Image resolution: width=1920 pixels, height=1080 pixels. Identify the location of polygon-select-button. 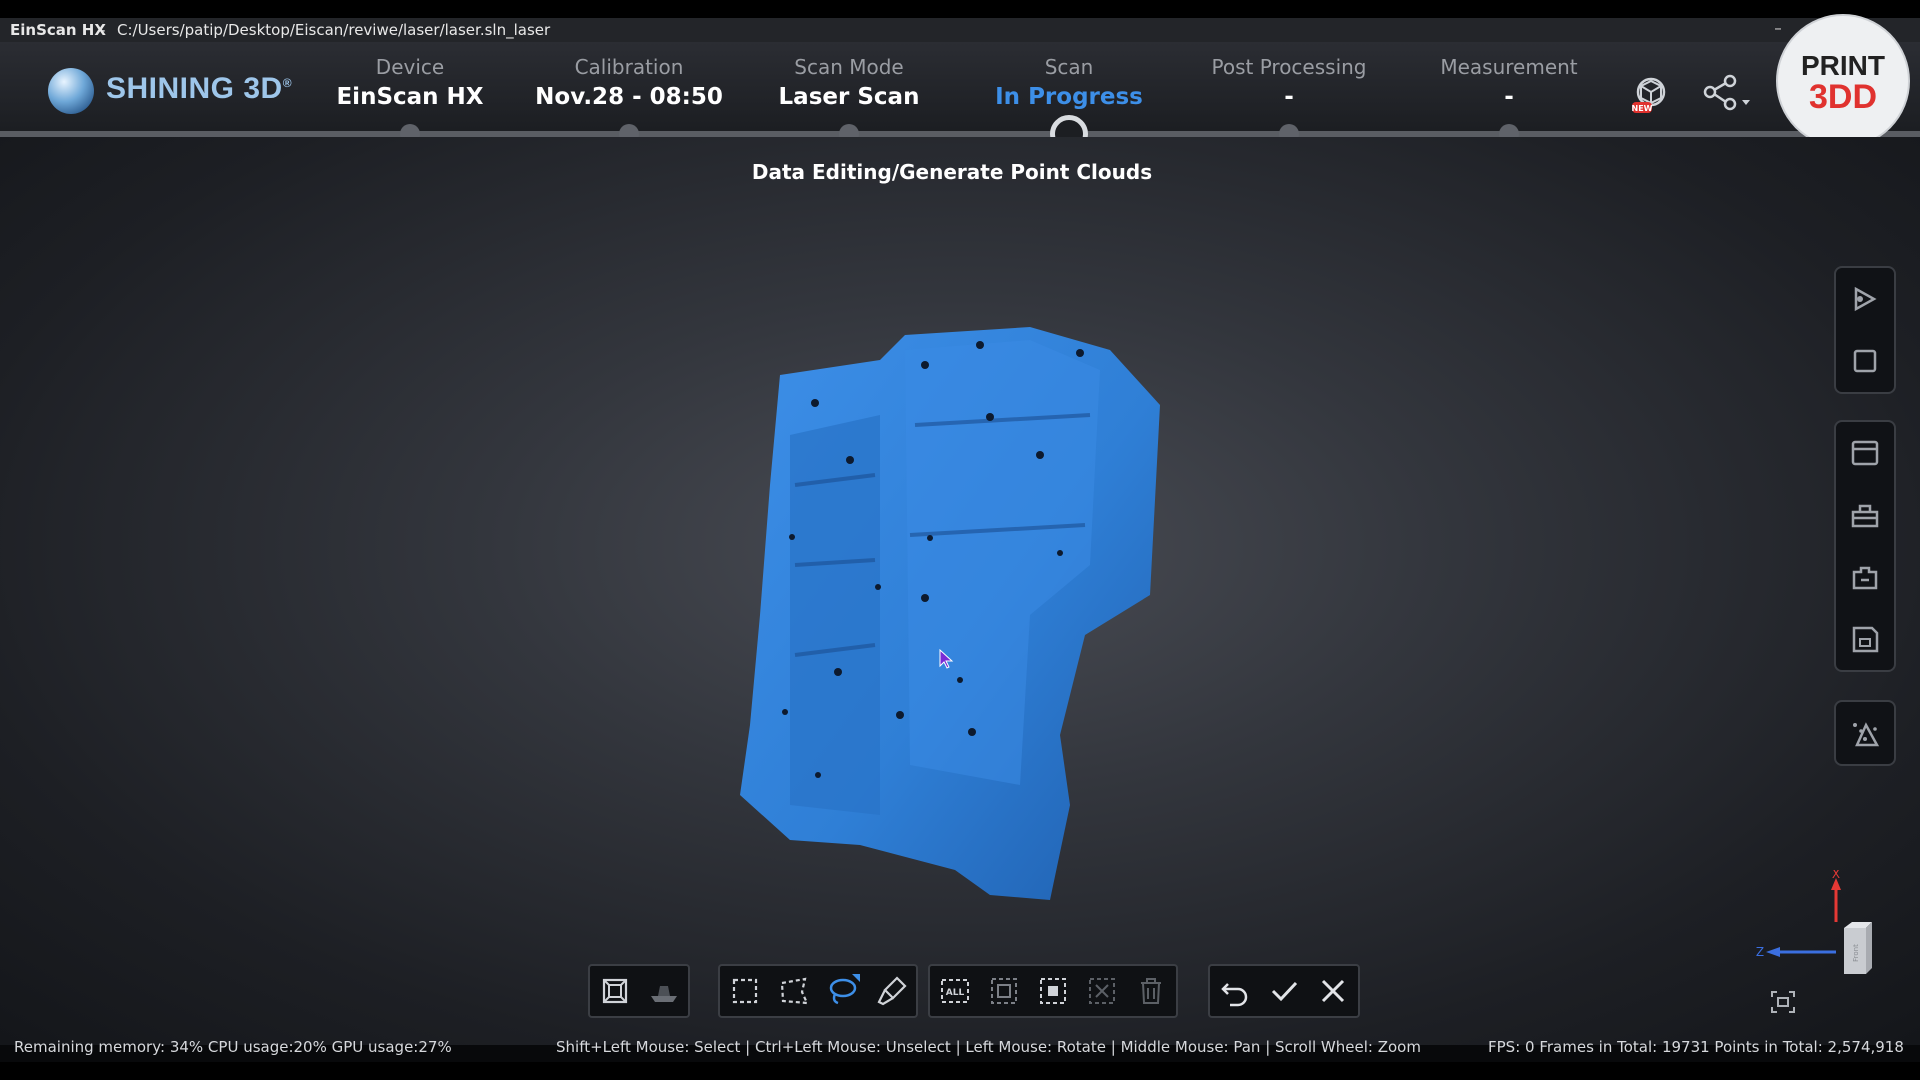
(793, 991).